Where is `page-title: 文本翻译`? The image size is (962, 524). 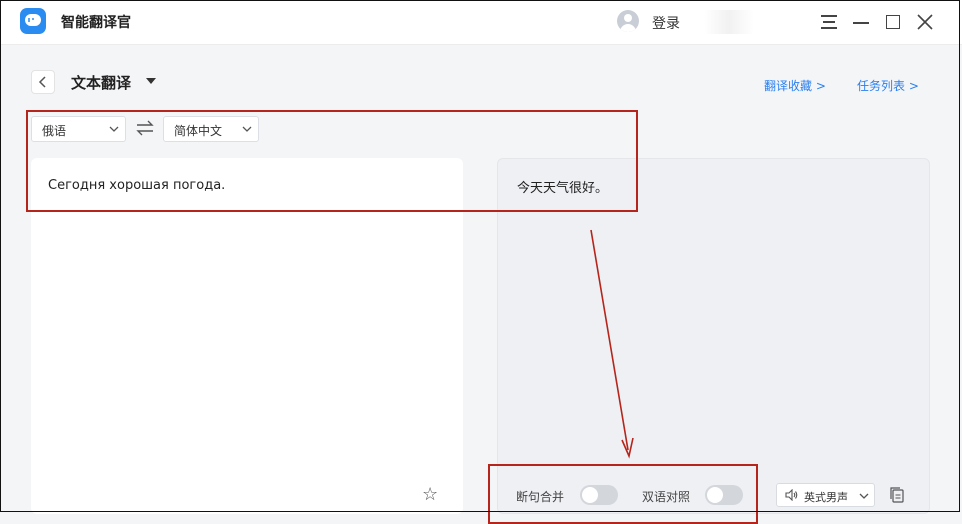 page-title: 文本翻译 is located at coordinates (101, 82).